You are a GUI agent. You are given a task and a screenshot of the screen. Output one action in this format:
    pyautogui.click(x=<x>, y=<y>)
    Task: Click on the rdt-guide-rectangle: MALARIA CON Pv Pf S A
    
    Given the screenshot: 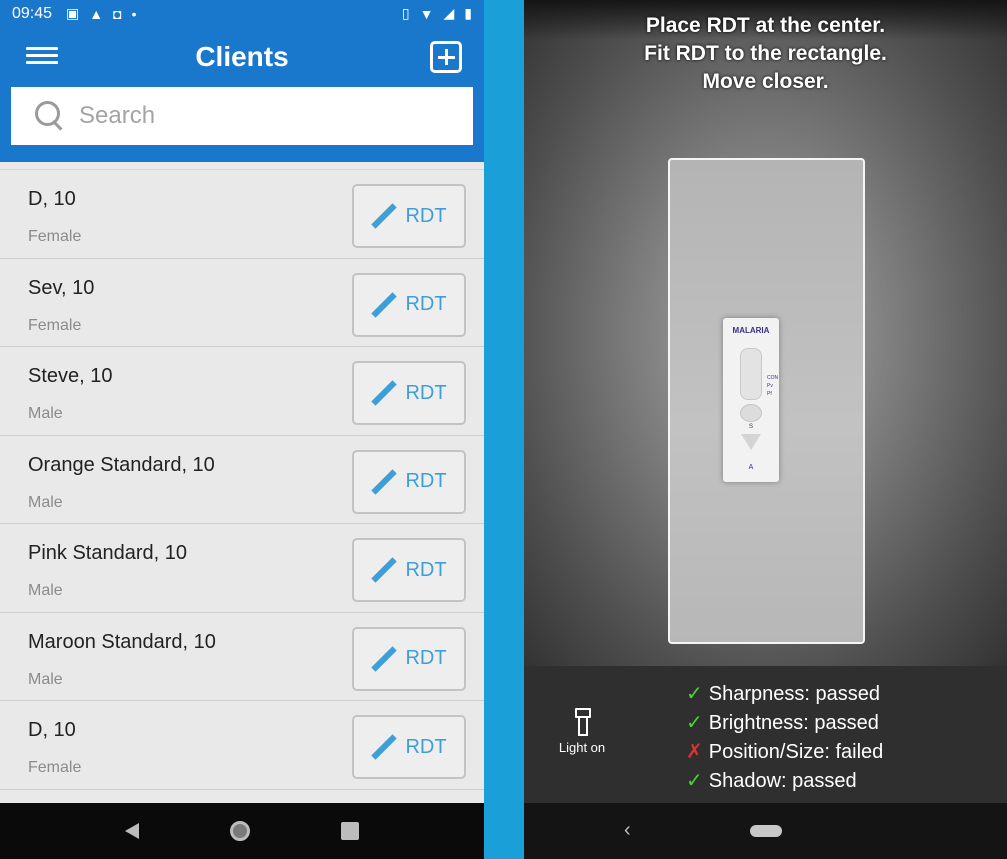 What is the action you would take?
    pyautogui.click(x=766, y=401)
    